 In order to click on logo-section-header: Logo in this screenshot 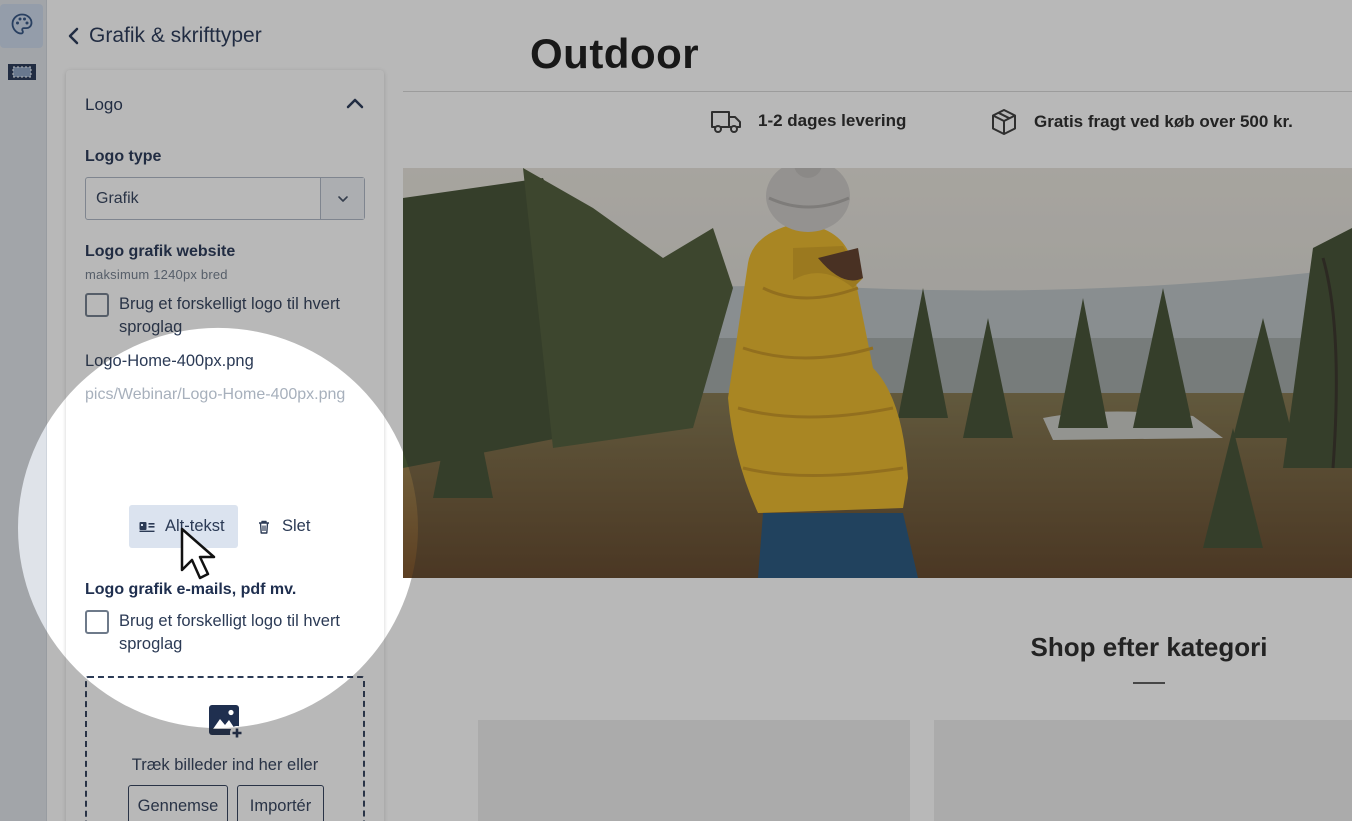, I will do `click(225, 105)`.